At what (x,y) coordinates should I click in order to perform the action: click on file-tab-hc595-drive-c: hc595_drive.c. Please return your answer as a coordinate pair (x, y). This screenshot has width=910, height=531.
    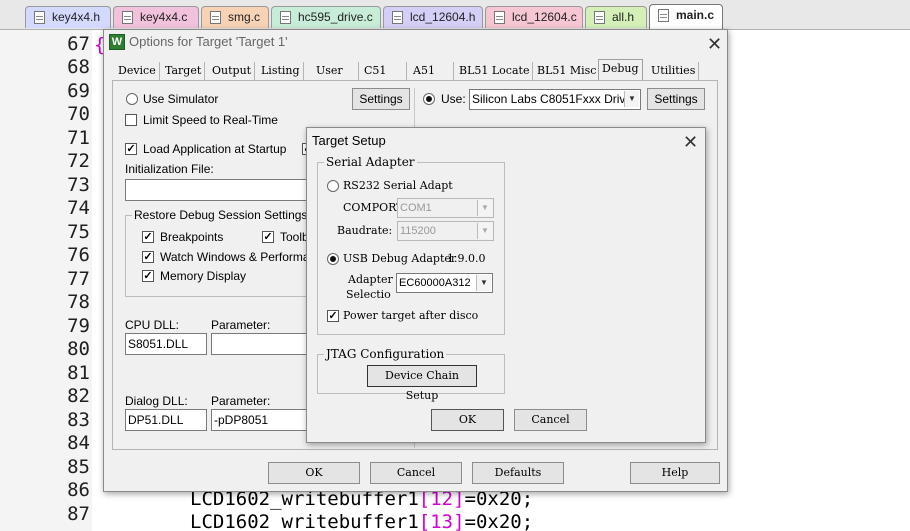
    Looking at the image, I should click on (326, 17).